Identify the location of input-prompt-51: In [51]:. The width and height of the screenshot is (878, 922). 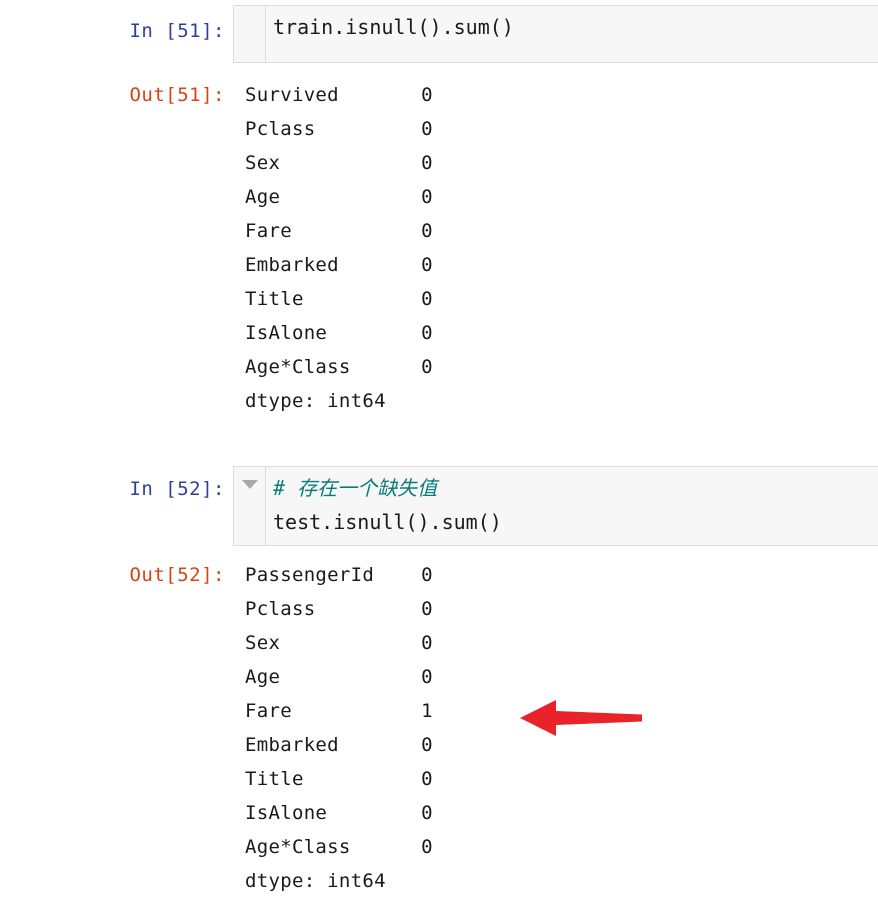
(112, 31).